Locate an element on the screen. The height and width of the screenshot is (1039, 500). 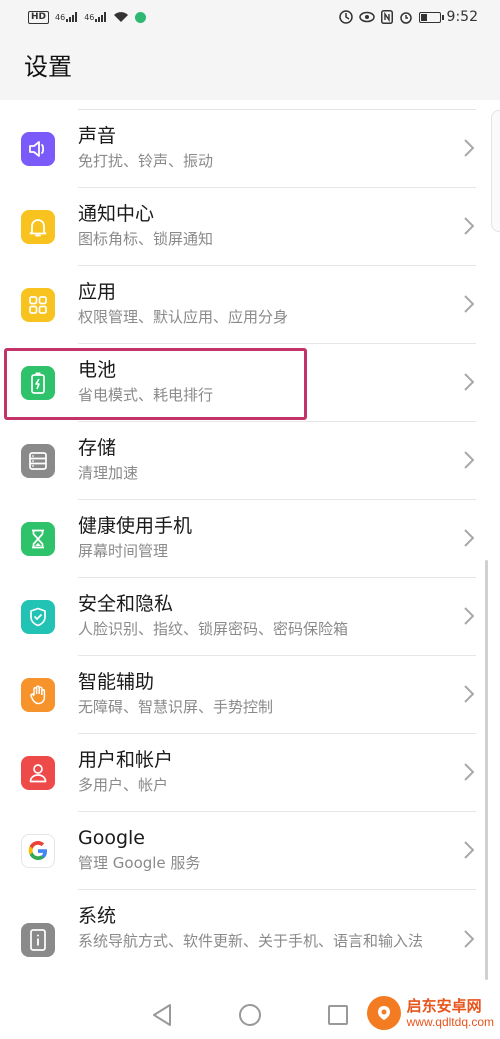
watermark: 启东安卓网 www.qdltdq.com is located at coordinates (430, 1013).